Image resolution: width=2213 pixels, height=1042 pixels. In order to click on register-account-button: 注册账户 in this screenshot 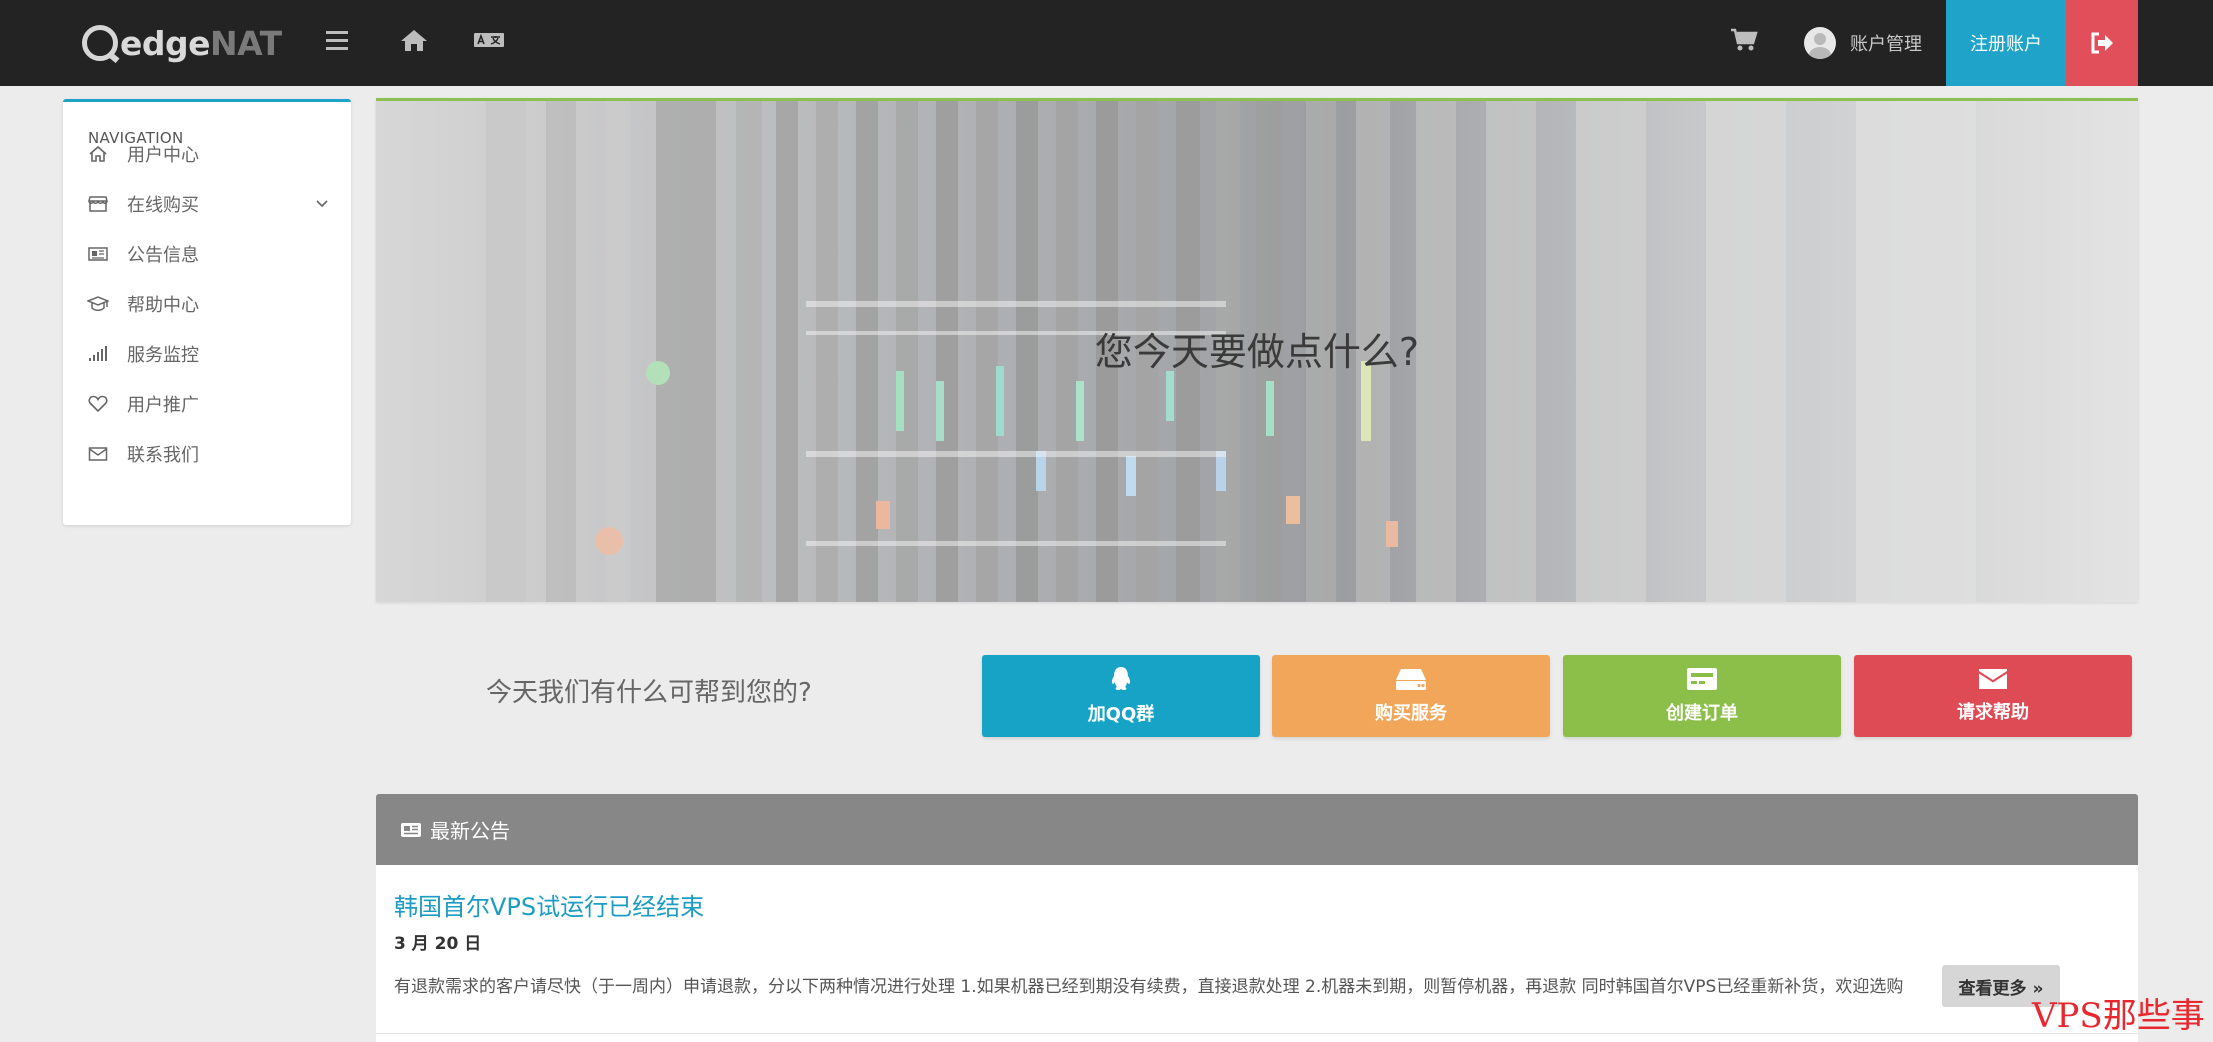, I will do `click(2006, 43)`.